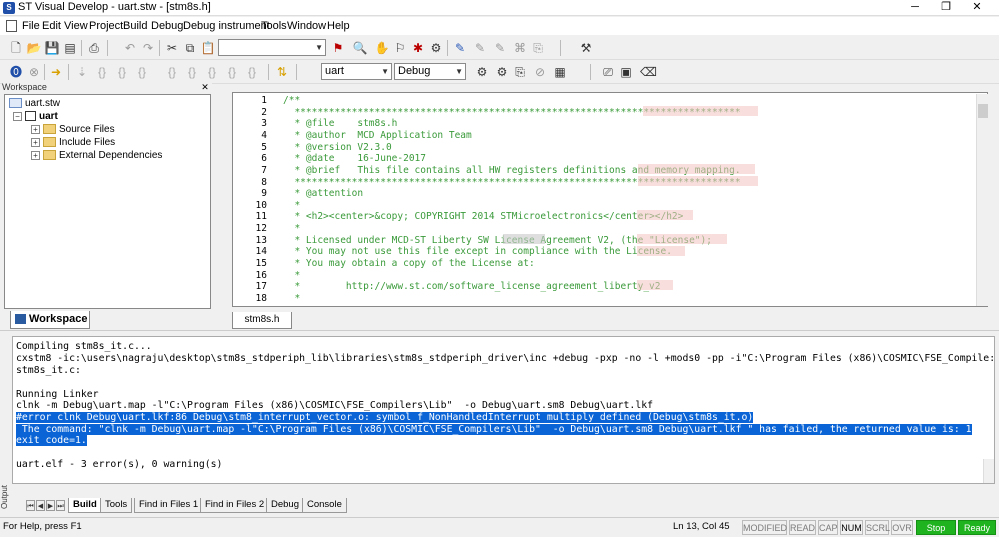 The height and width of the screenshot is (537, 999). What do you see at coordinates (34, 48) in the screenshot?
I see `open-folder-icon: 📂` at bounding box center [34, 48].